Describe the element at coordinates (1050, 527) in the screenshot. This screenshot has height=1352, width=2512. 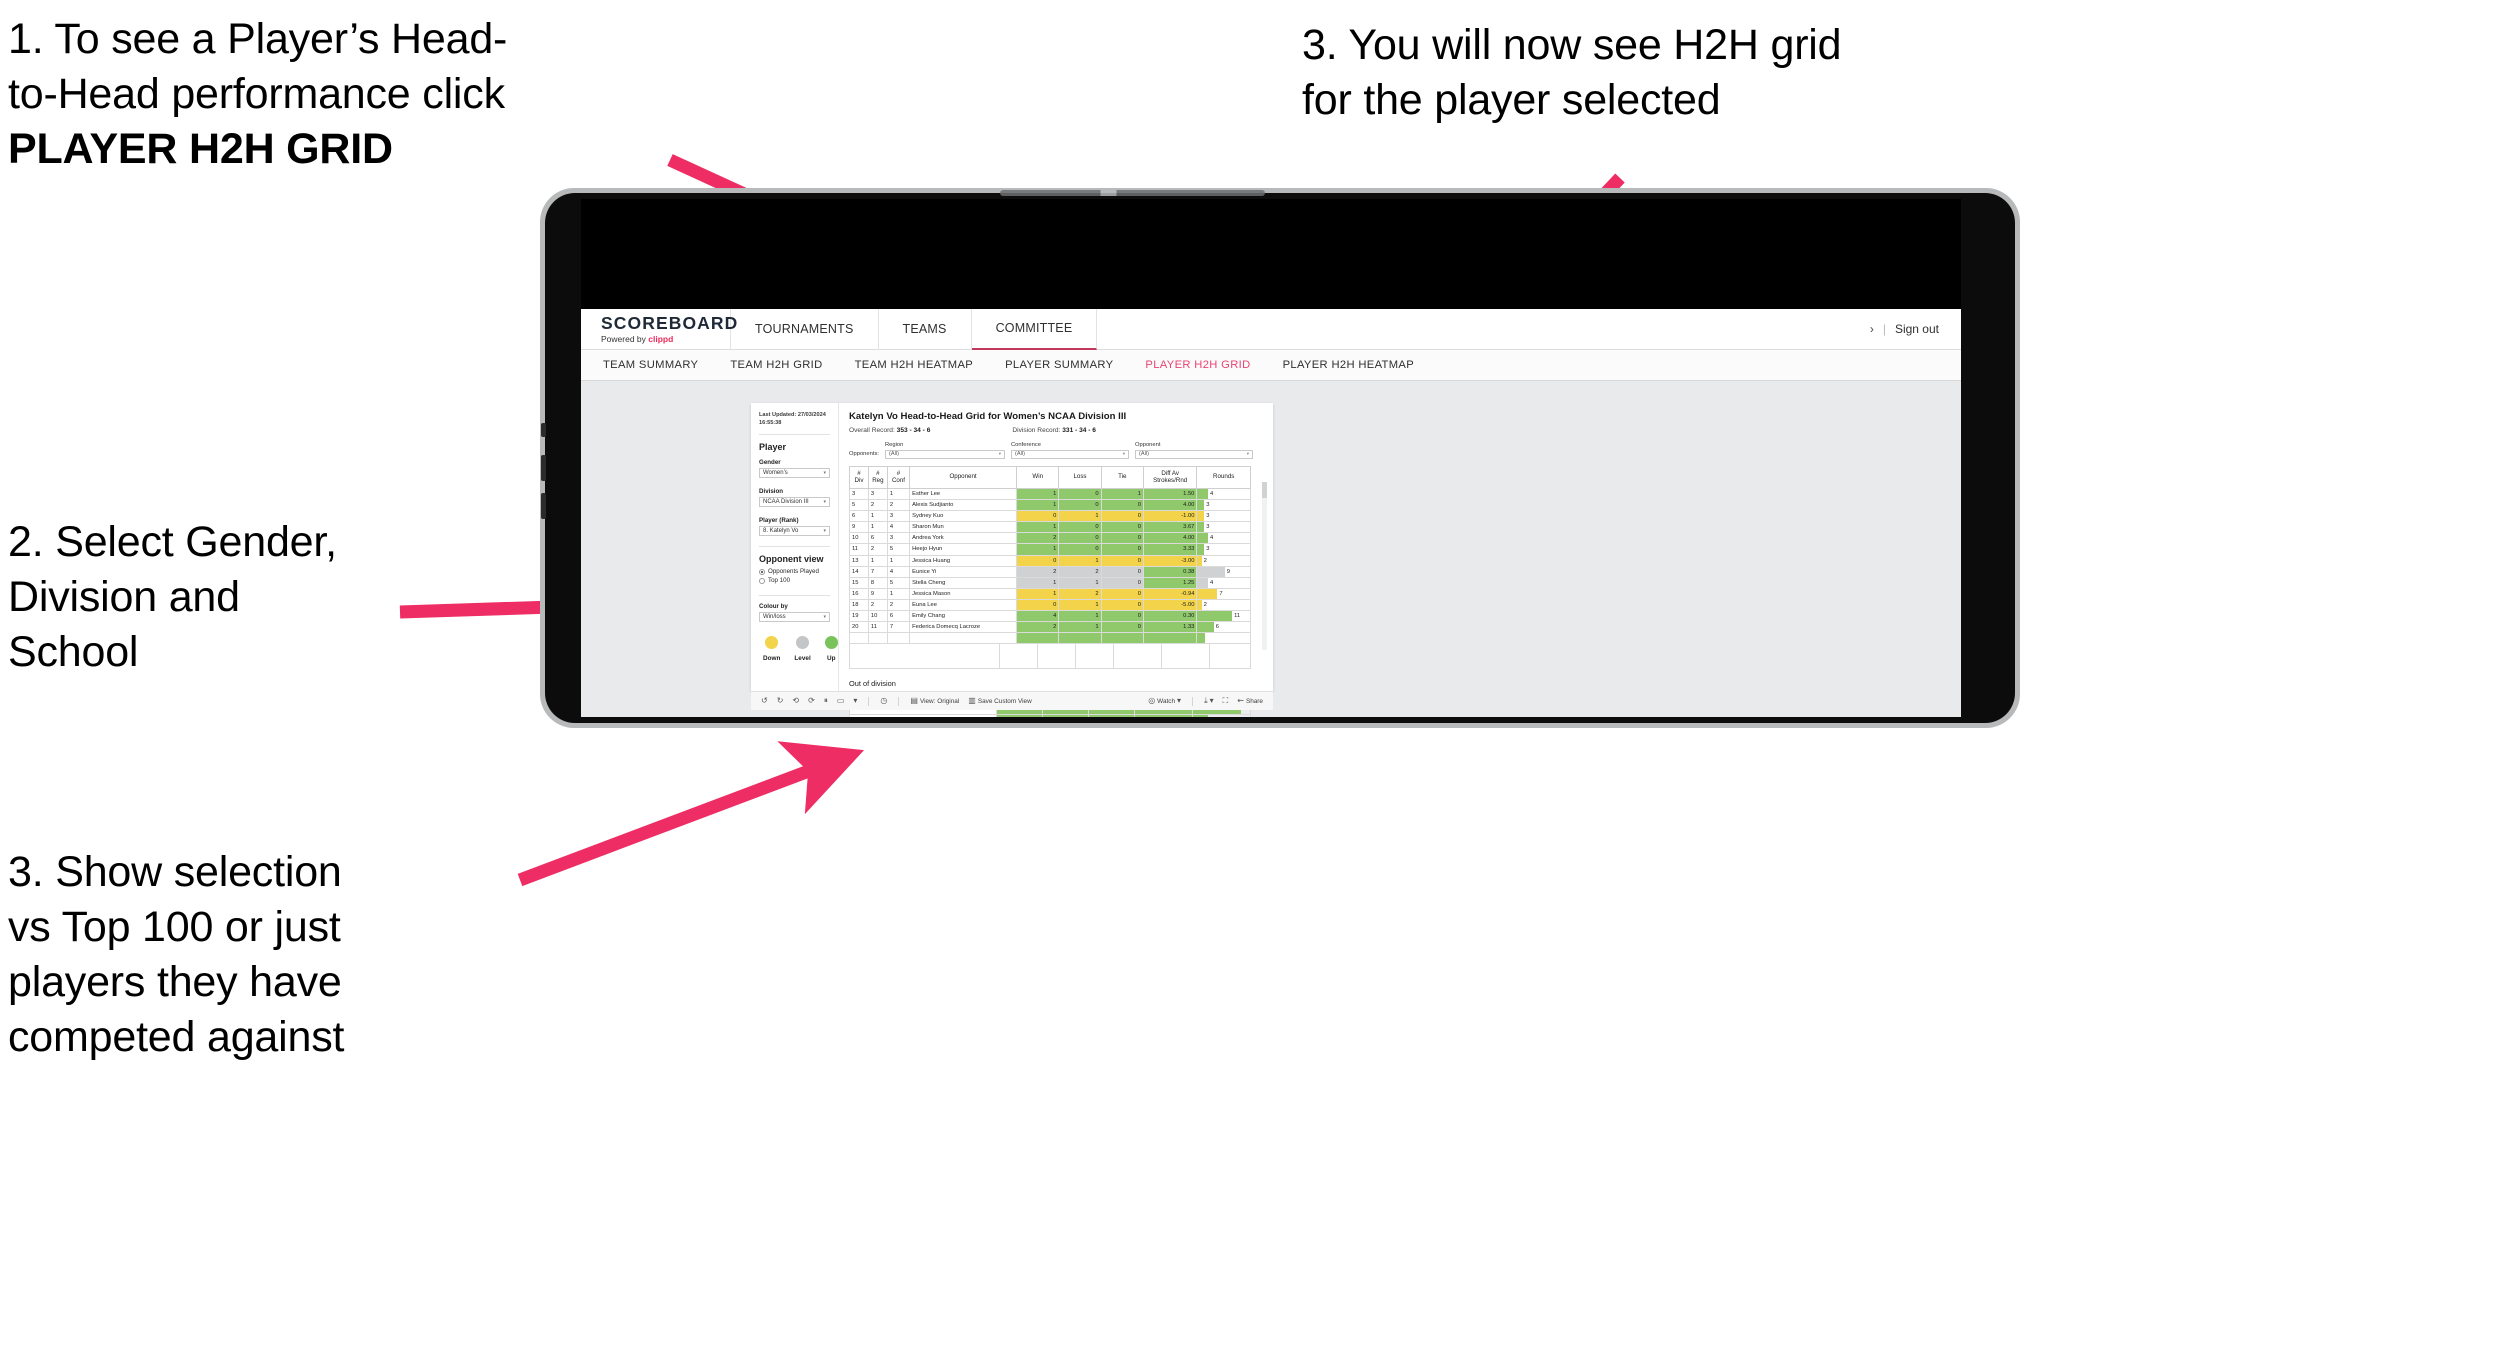
I see `table-row: 9 1 4 Sharon Mun 1 0 0 3.67 3` at that location.